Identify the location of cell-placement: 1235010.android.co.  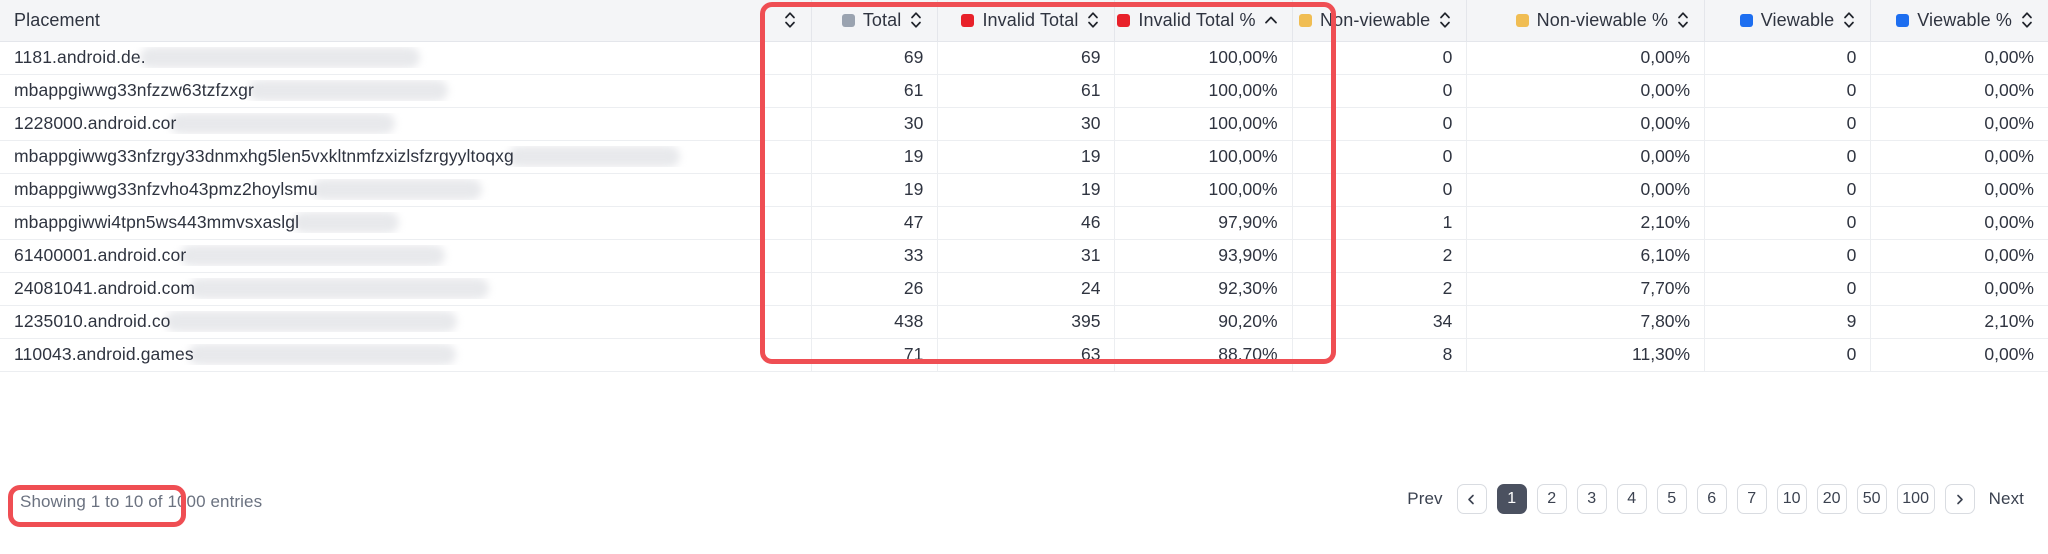
(406, 322).